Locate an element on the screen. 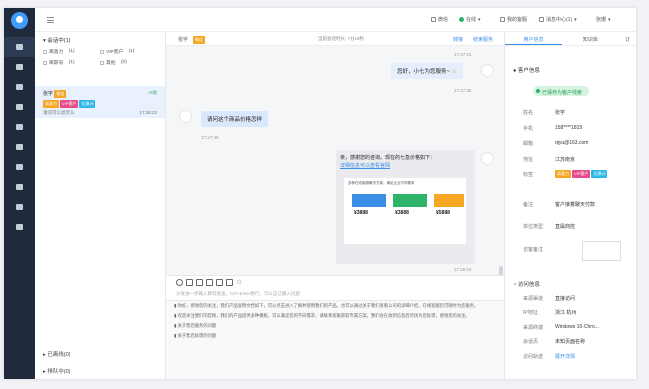 The height and width of the screenshot is (389, 649). session-group-offline: ▸ 已离线(0) is located at coordinates (100, 354).